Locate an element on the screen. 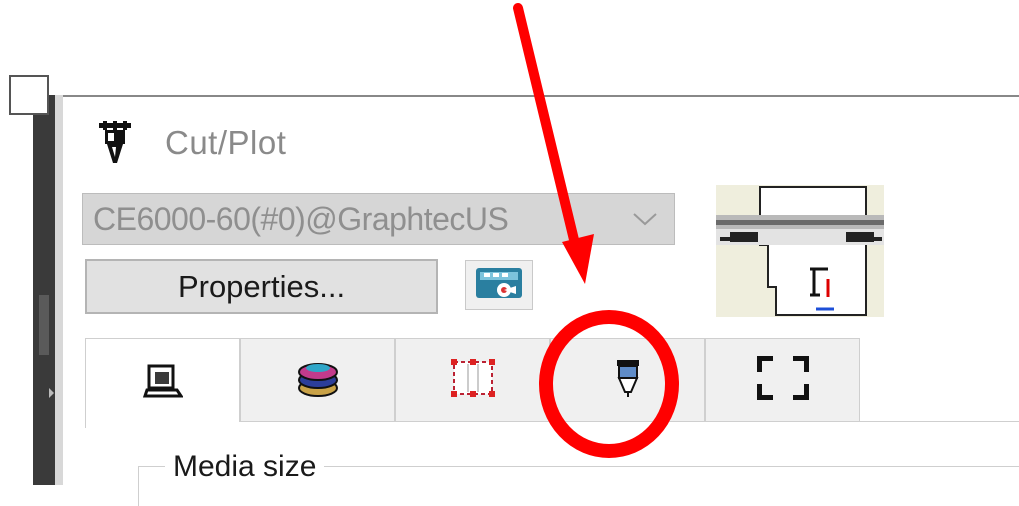 Image resolution: width=1019 pixels, height=506 pixels. cutter-blade-icon is located at coordinates (115, 143).